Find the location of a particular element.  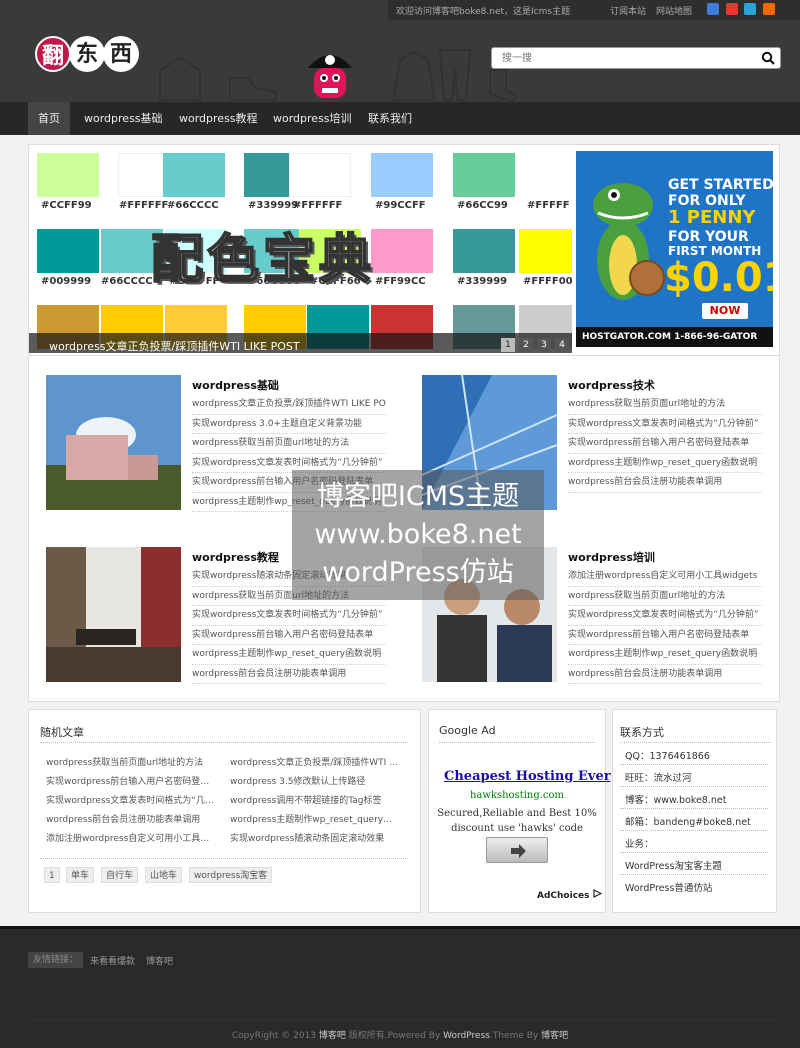

random-post-link: wordpress 3.5修改默认上传路径 is located at coordinates (315, 780).